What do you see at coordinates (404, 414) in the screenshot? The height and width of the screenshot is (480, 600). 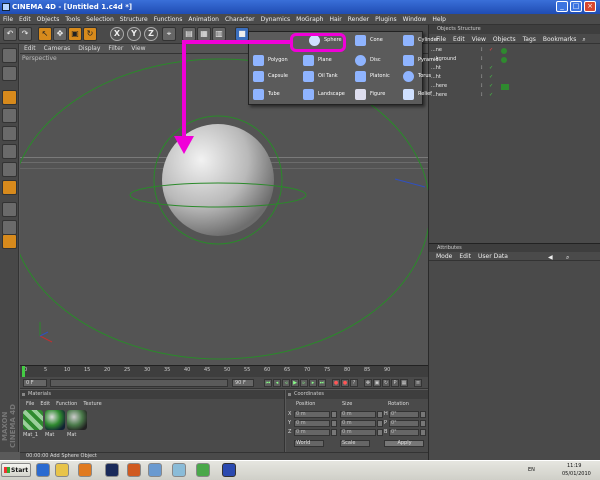 I see `rotation-h-field: 0°` at bounding box center [404, 414].